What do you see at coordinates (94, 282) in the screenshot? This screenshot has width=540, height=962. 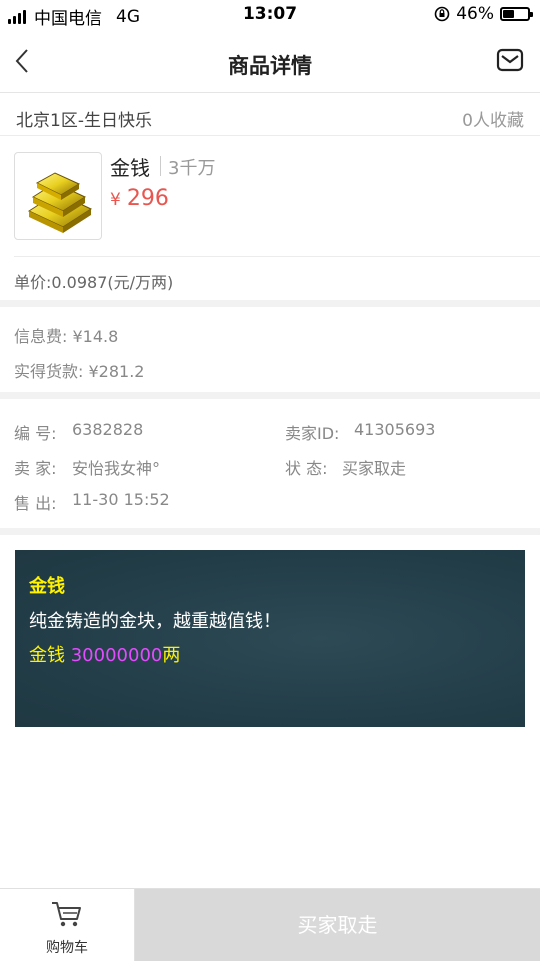 I see `unit-price: 单价:0.0987(元/万两)` at bounding box center [94, 282].